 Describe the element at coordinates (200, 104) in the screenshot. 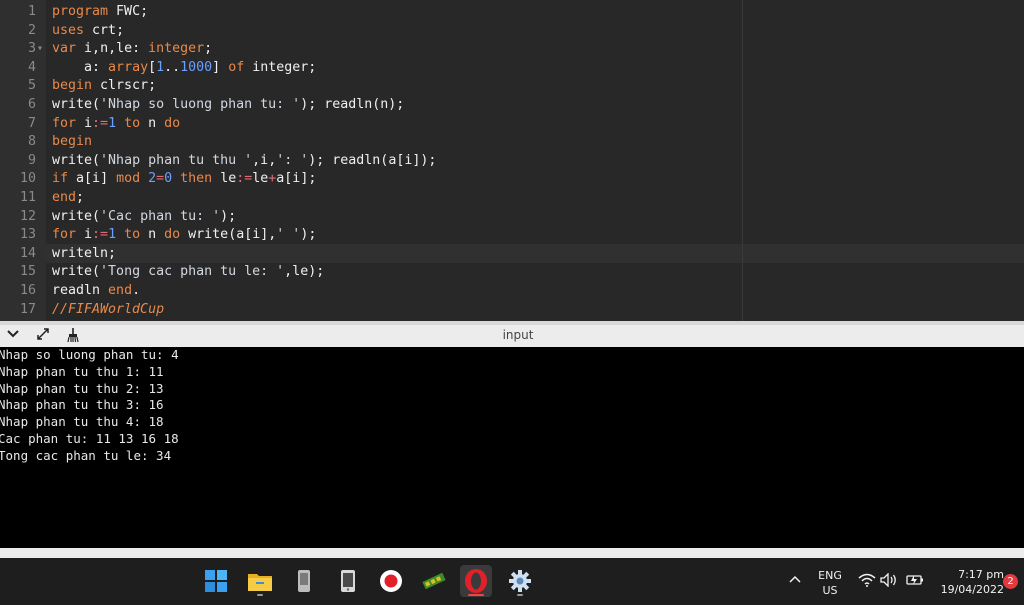

I see `code-token: 'Nhap so luong phan tu: '` at that location.